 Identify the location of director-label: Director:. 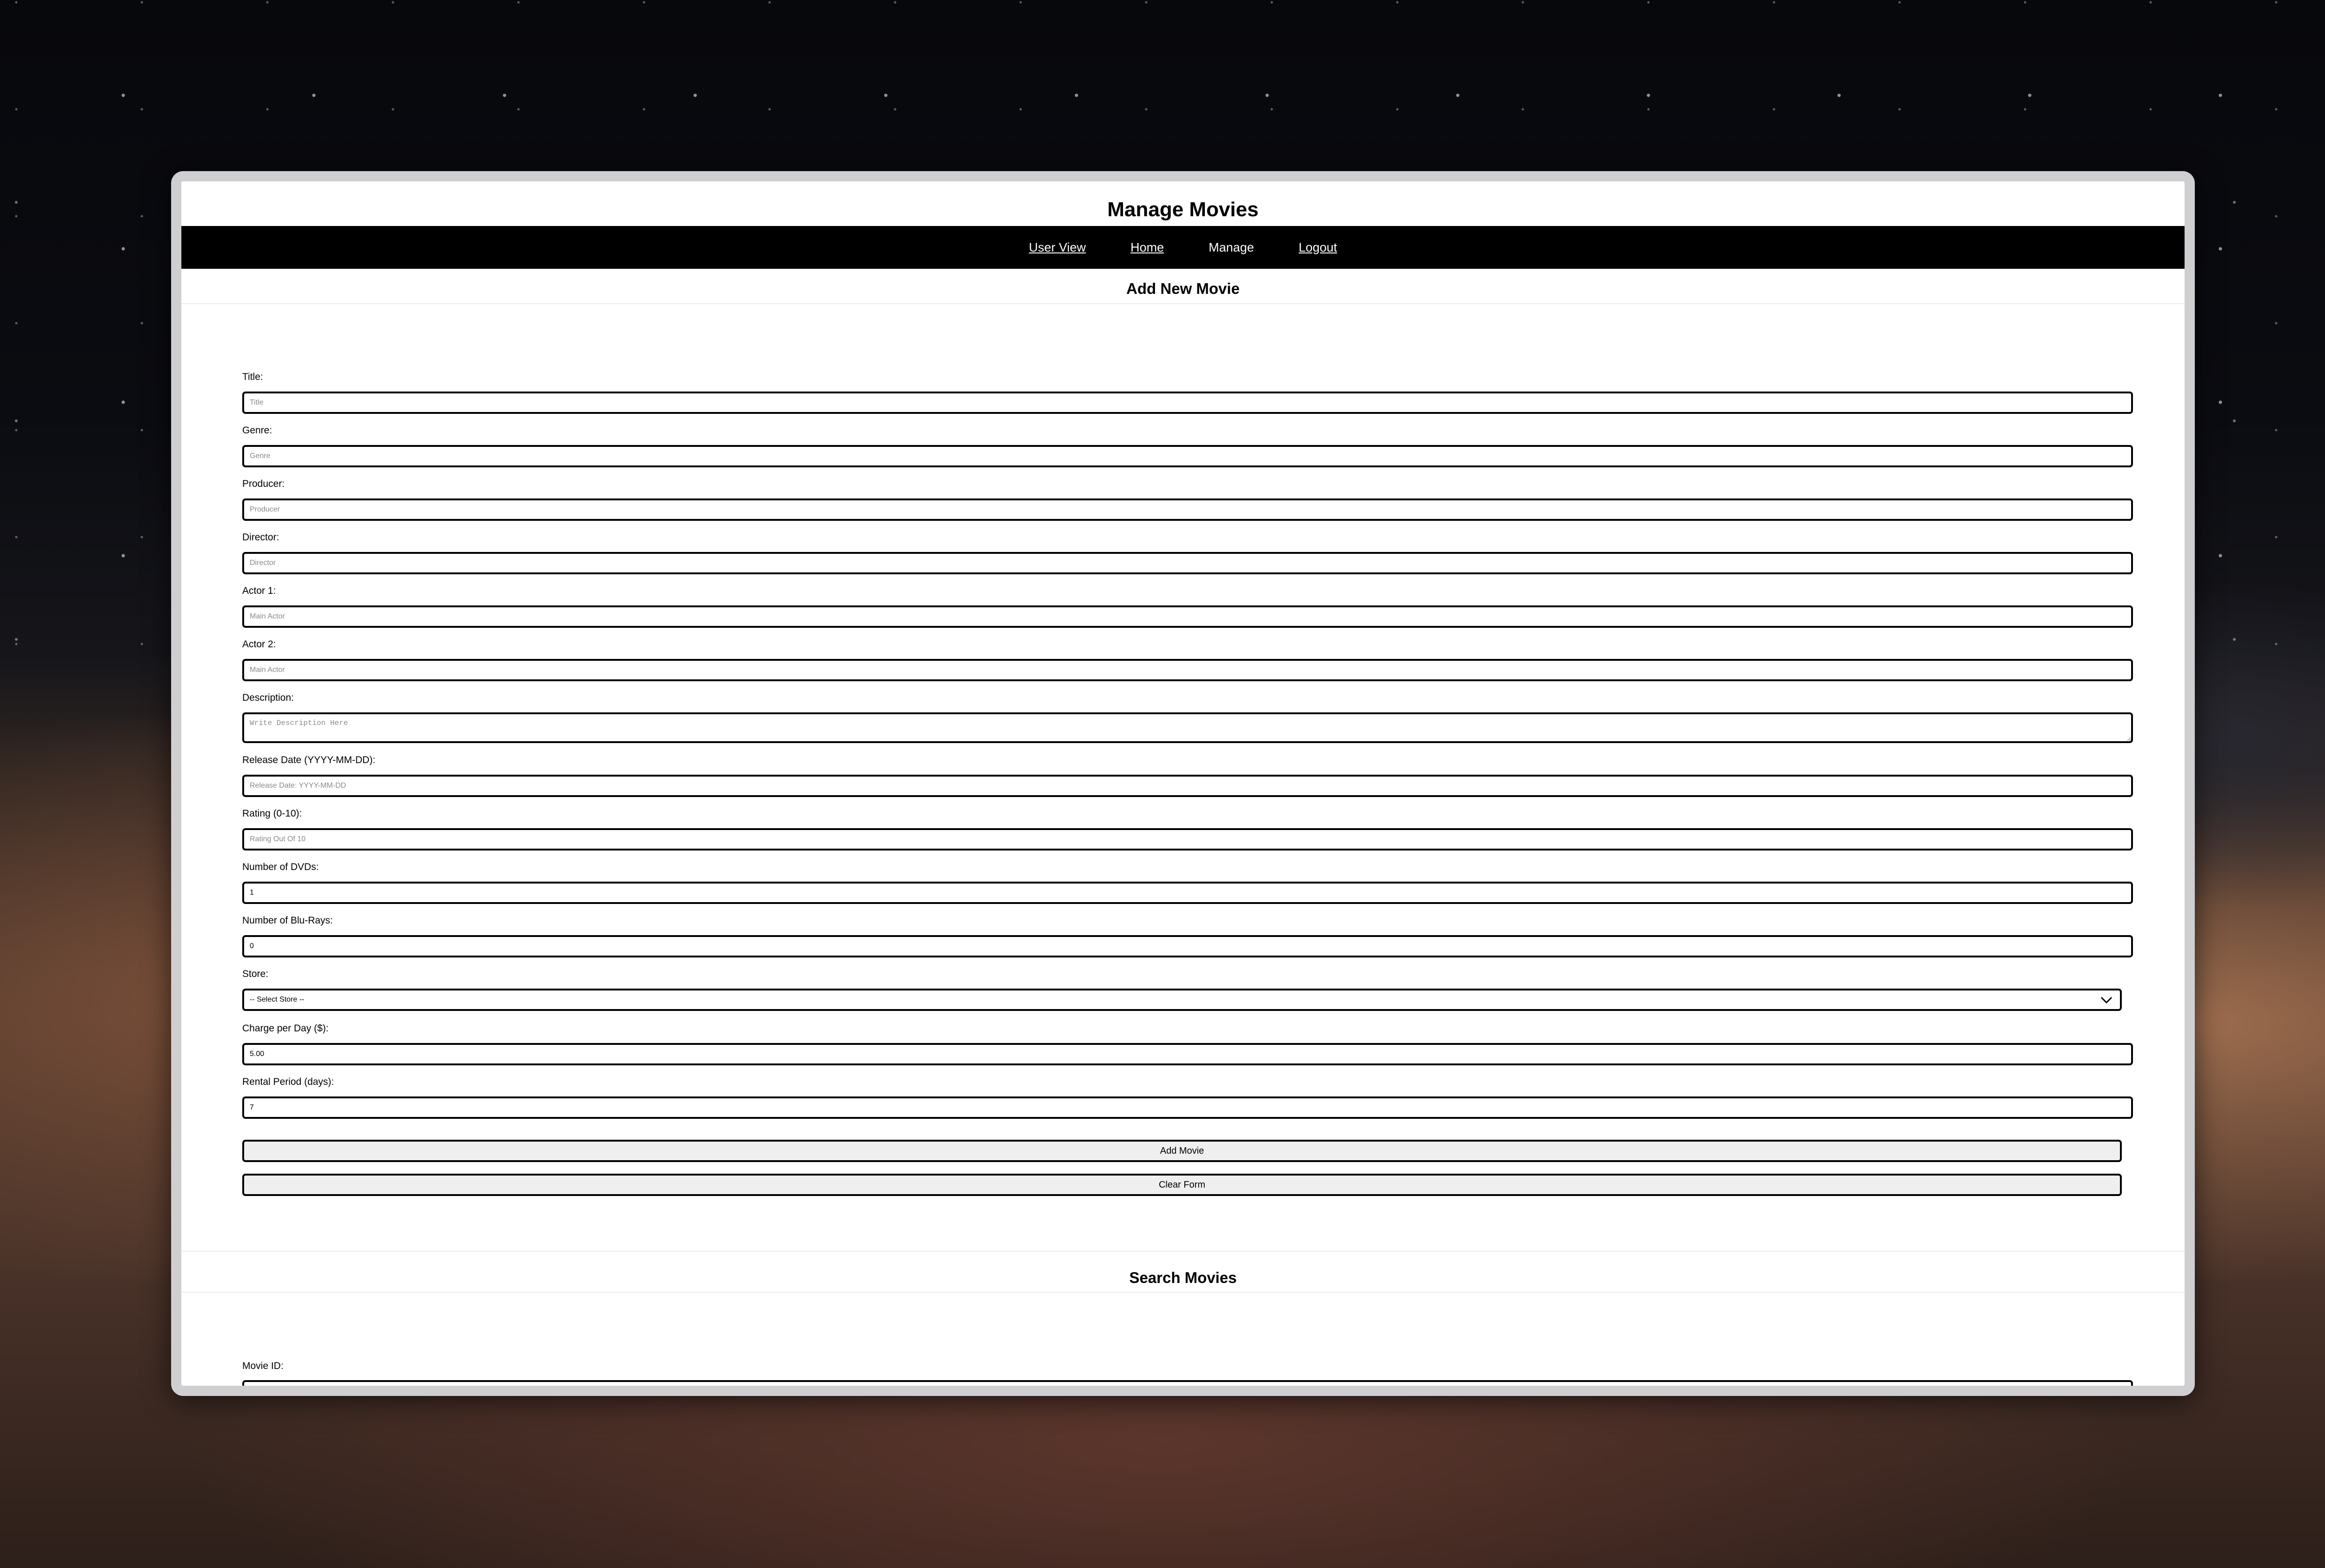
(260, 537).